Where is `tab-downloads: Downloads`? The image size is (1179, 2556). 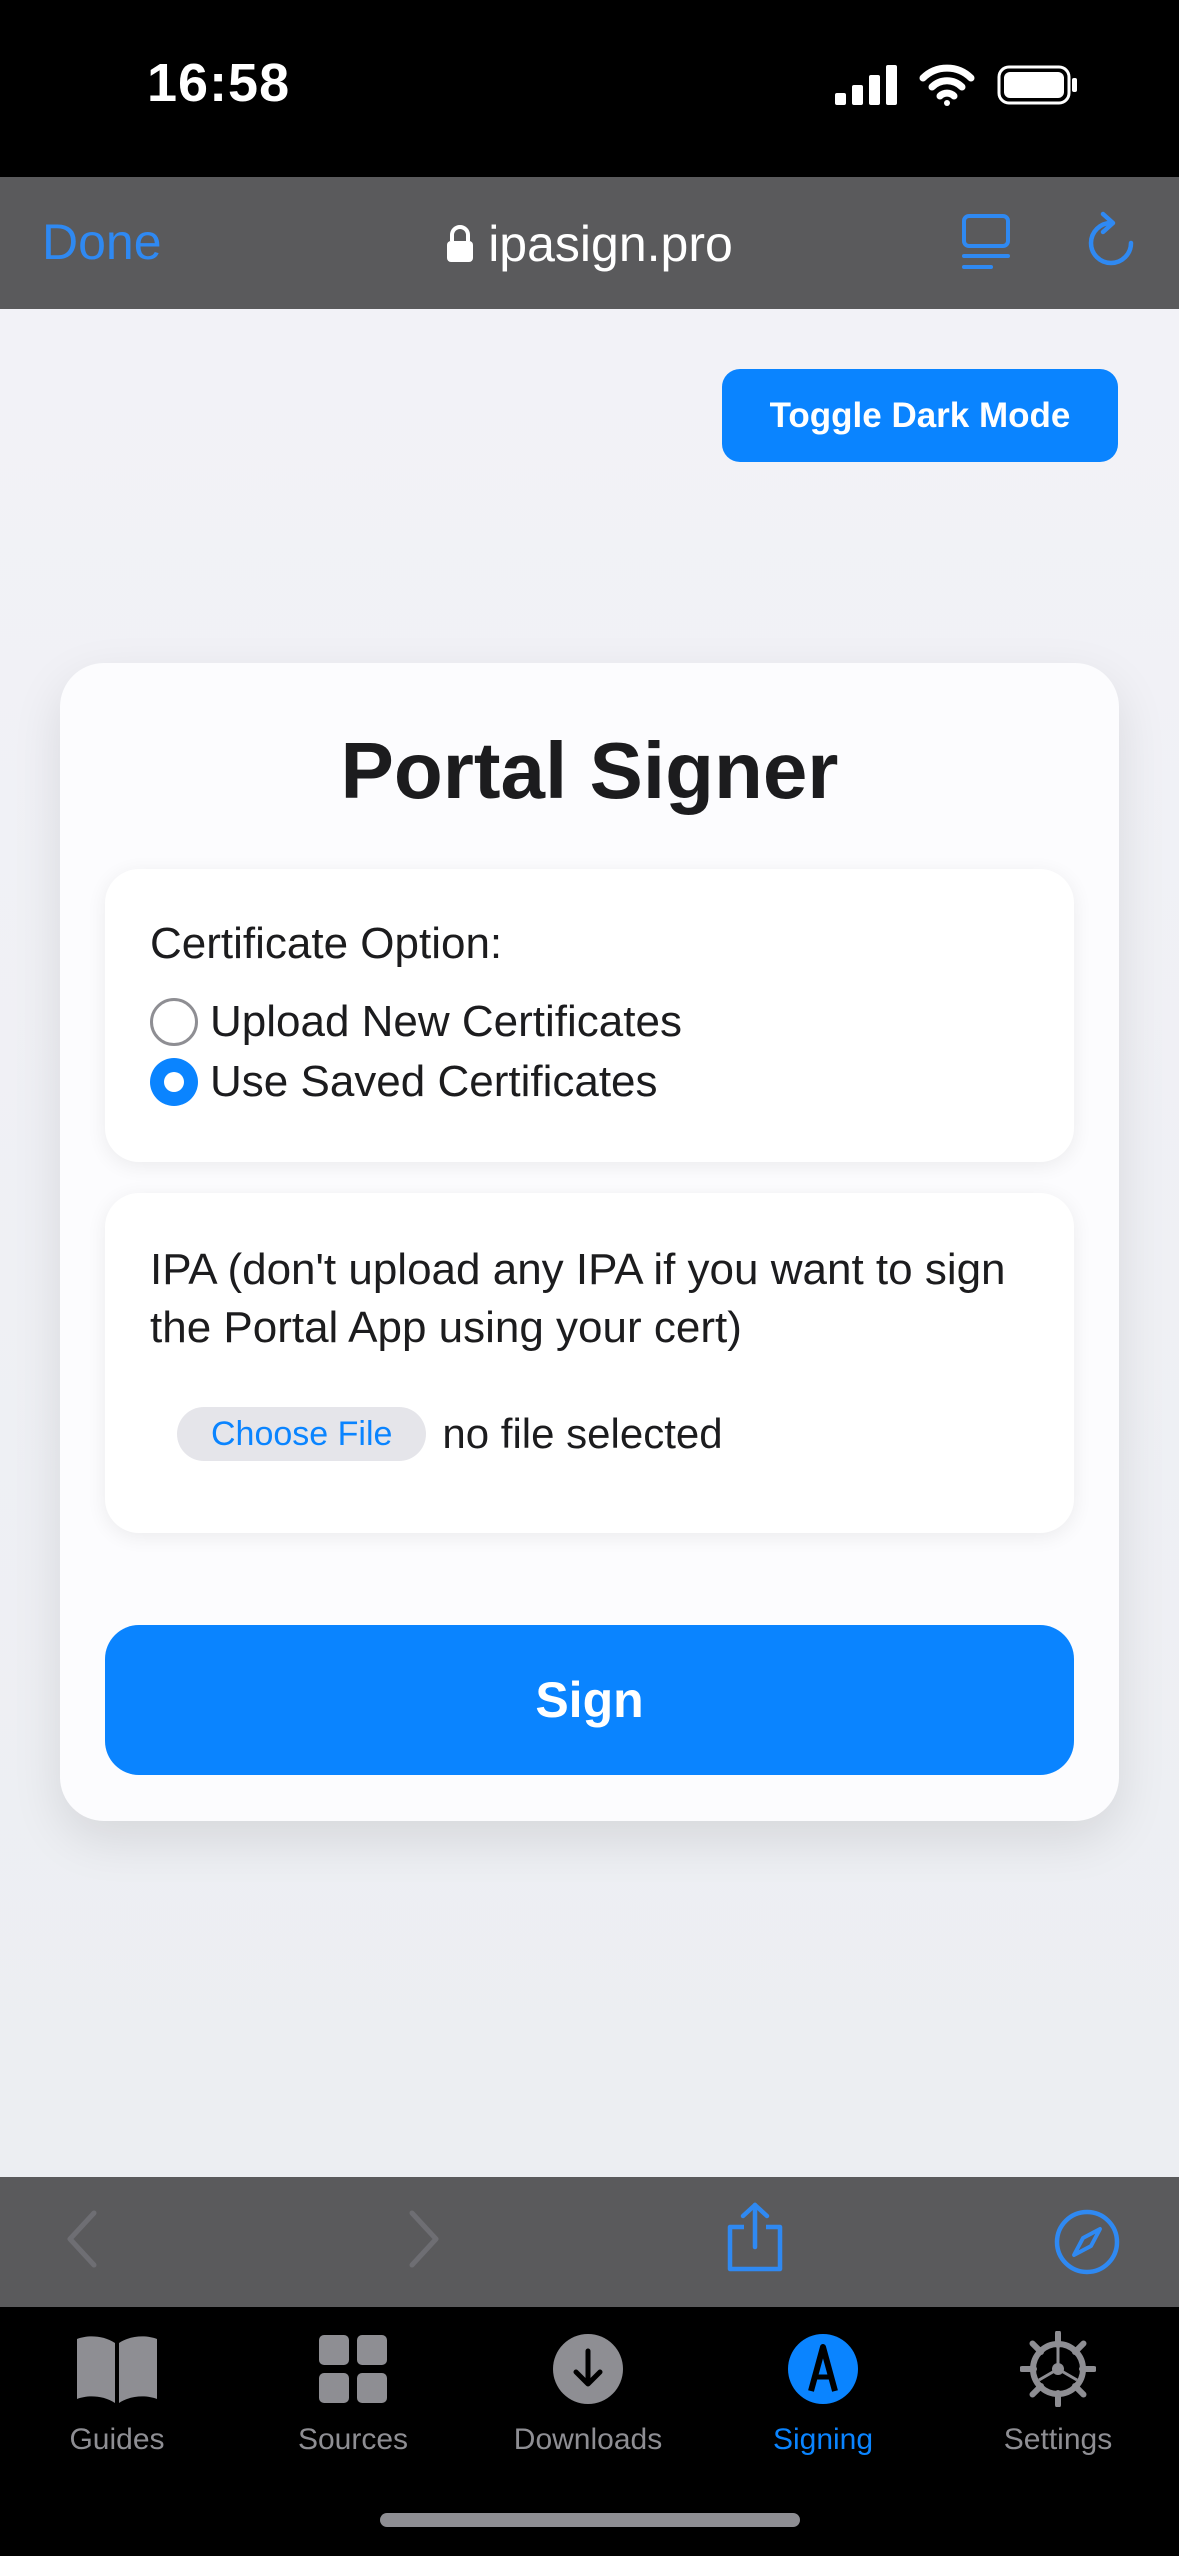 tab-downloads: Downloads is located at coordinates (588, 2392).